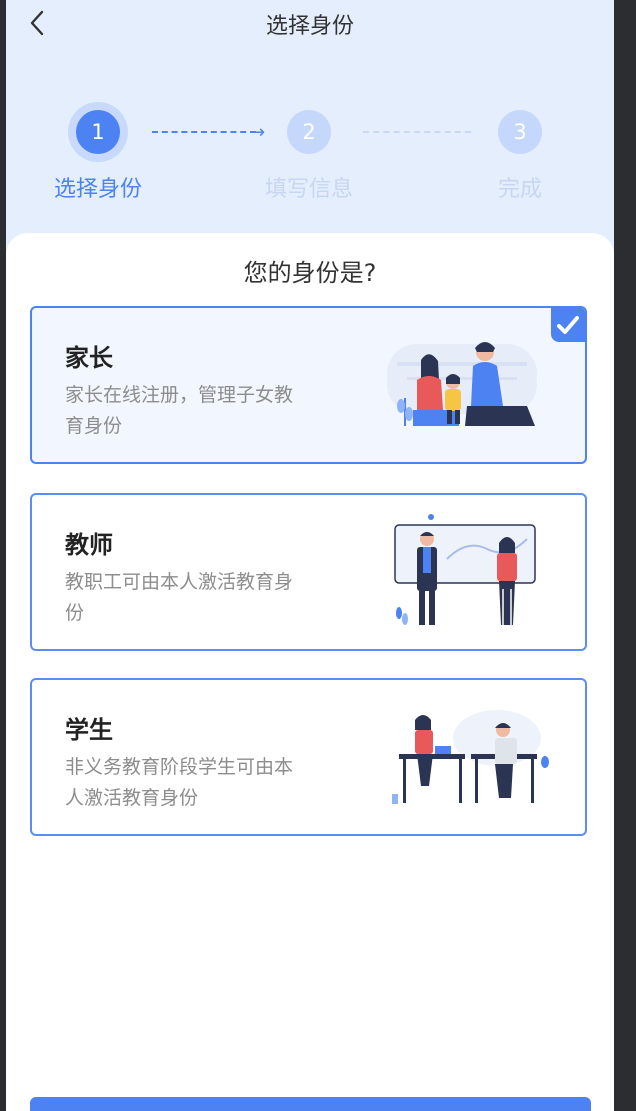 Image resolution: width=636 pixels, height=1111 pixels. What do you see at coordinates (308, 189) in the screenshot?
I see `step-2-label: 填写信息` at bounding box center [308, 189].